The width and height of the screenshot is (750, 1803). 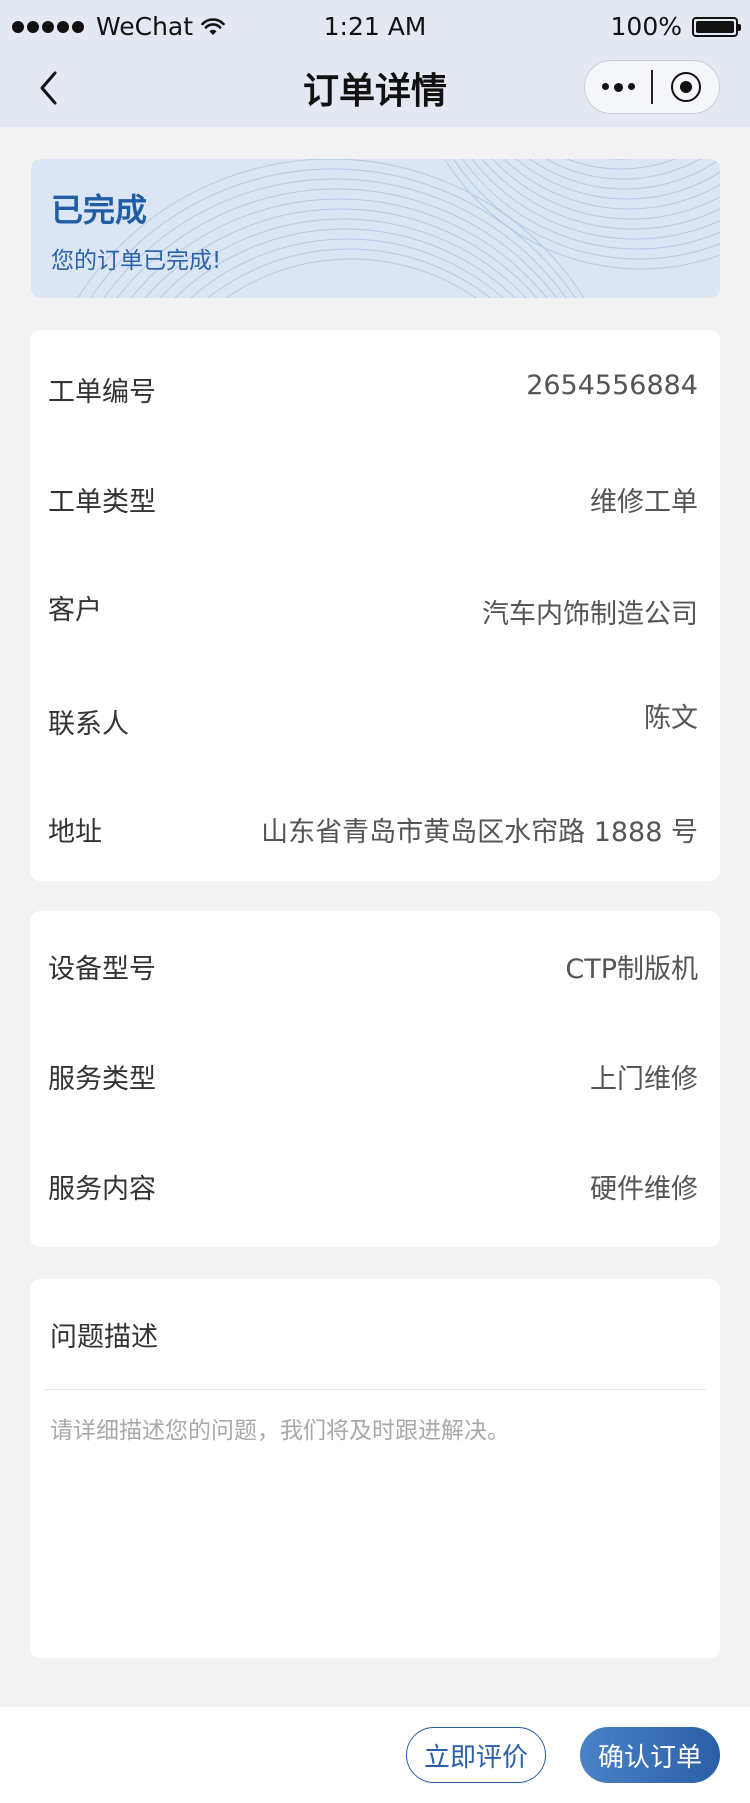 I want to click on info-row-device-model: 设备型号 CTP制版机, so click(x=375, y=966).